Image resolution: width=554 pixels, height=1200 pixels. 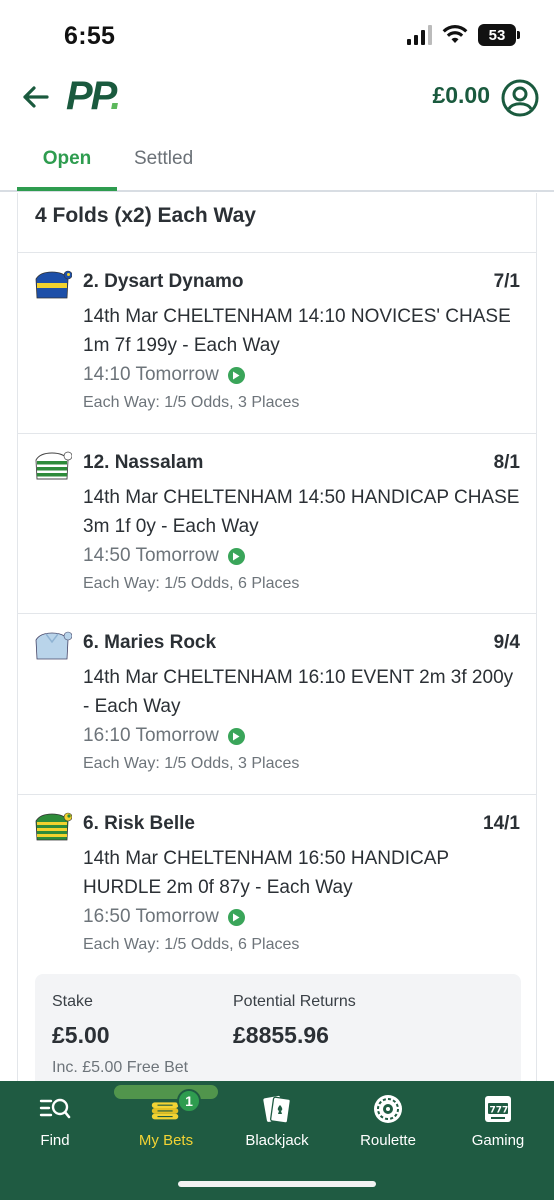 What do you see at coordinates (499, 35) in the screenshot?
I see `battery-icon: 53` at bounding box center [499, 35].